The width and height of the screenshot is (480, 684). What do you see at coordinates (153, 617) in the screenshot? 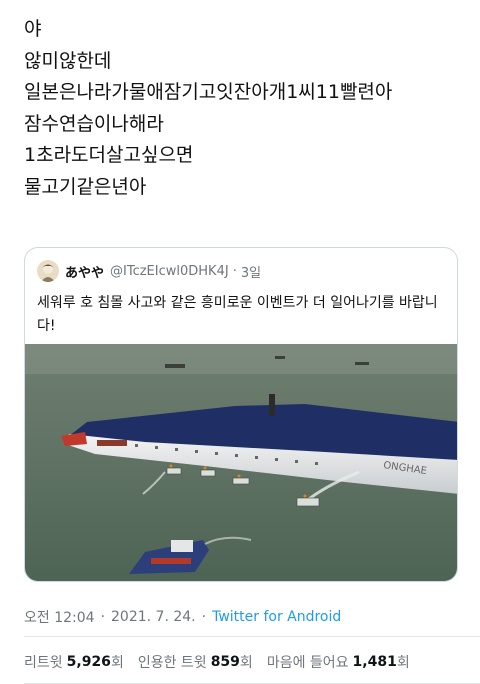
I see `tweet-date: 2021. 7. 24.` at bounding box center [153, 617].